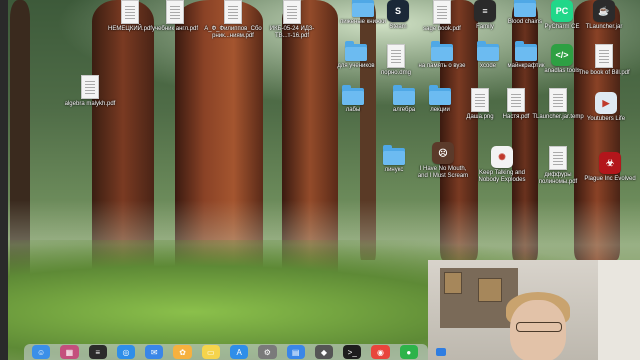 This screenshot has width=640, height=360. Describe the element at coordinates (606, 103) in the screenshot. I see `app-icon: ▶` at that location.